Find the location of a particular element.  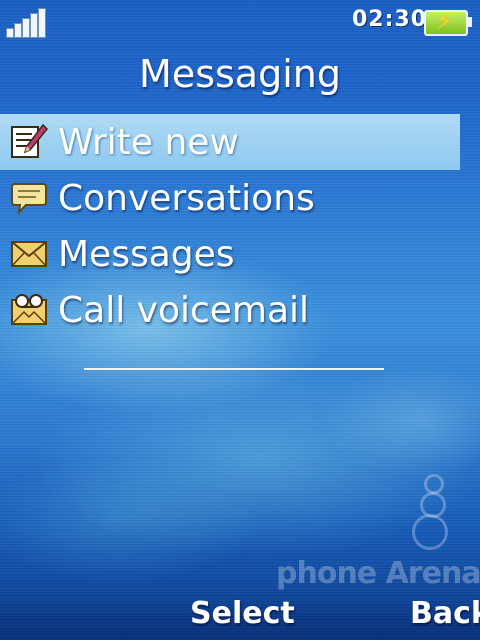

menu-item-write-new: Write new is located at coordinates (230, 142).